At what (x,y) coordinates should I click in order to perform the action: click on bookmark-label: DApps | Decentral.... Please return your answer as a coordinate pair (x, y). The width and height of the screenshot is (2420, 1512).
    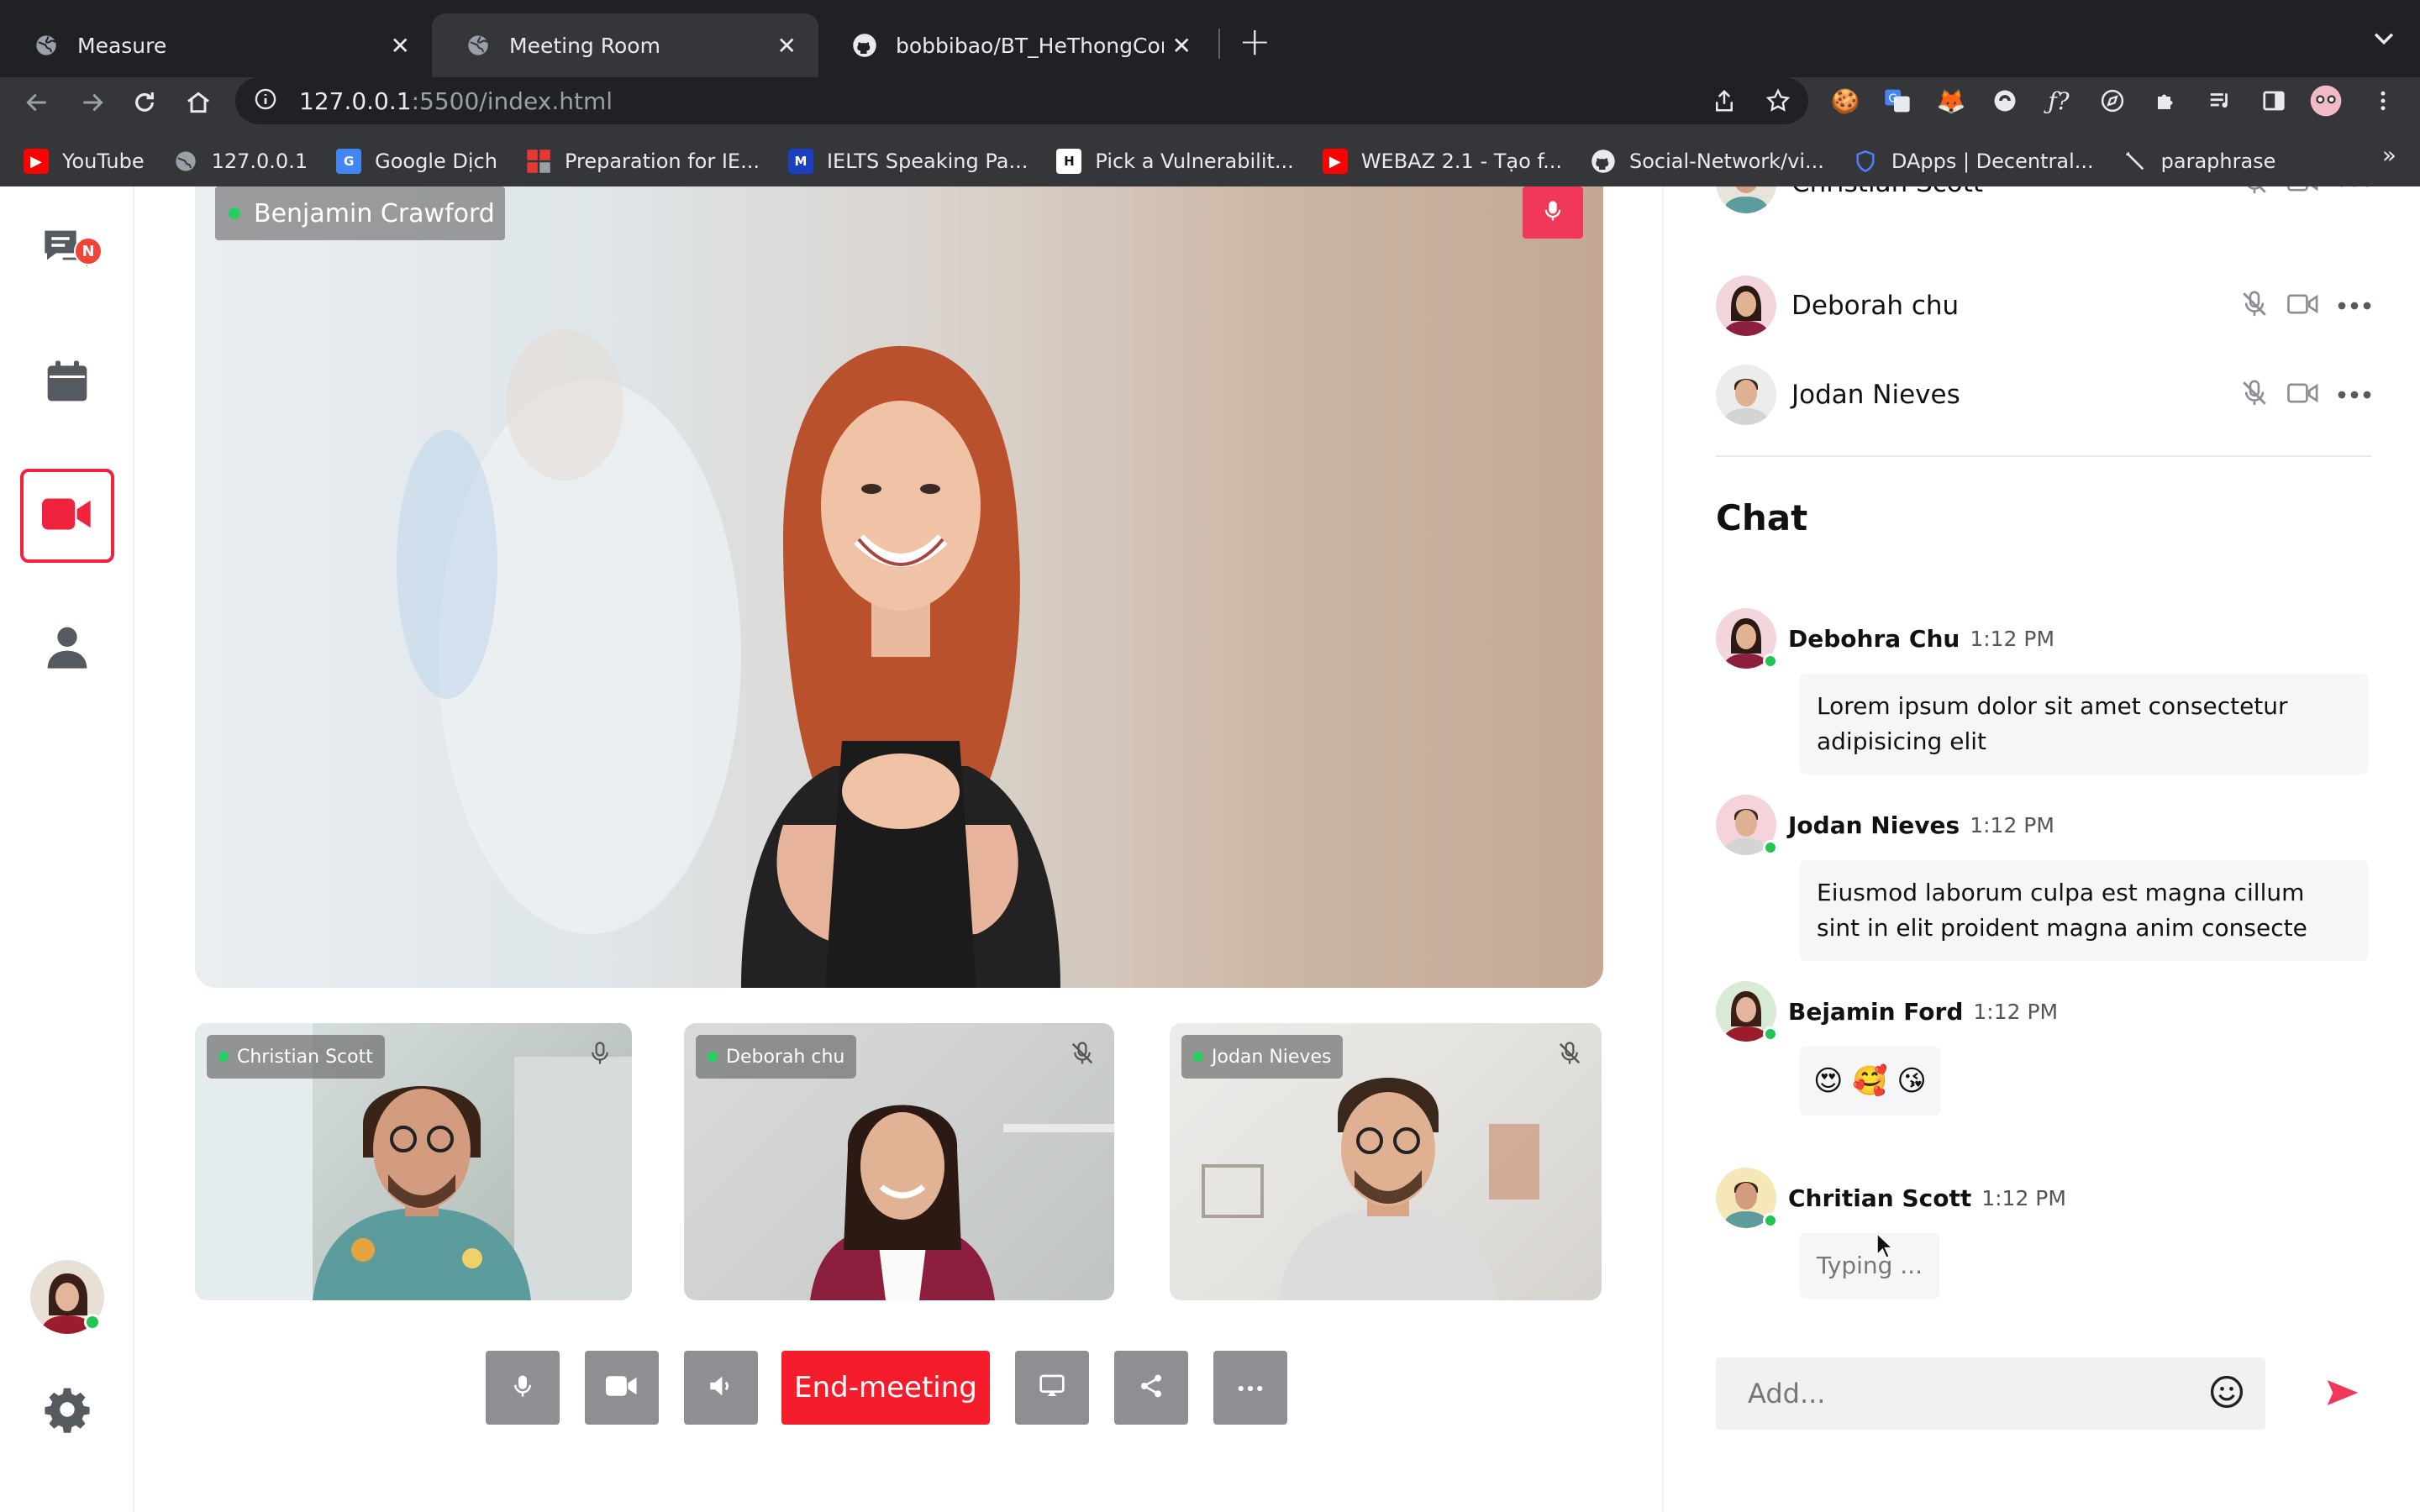
    Looking at the image, I should click on (1992, 161).